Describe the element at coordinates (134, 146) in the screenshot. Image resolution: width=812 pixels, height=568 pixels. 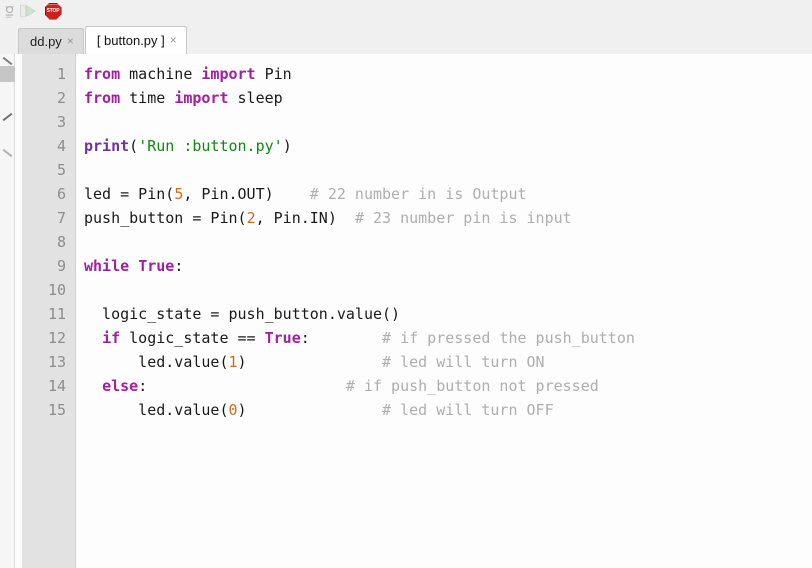
I see `token-text: (` at that location.